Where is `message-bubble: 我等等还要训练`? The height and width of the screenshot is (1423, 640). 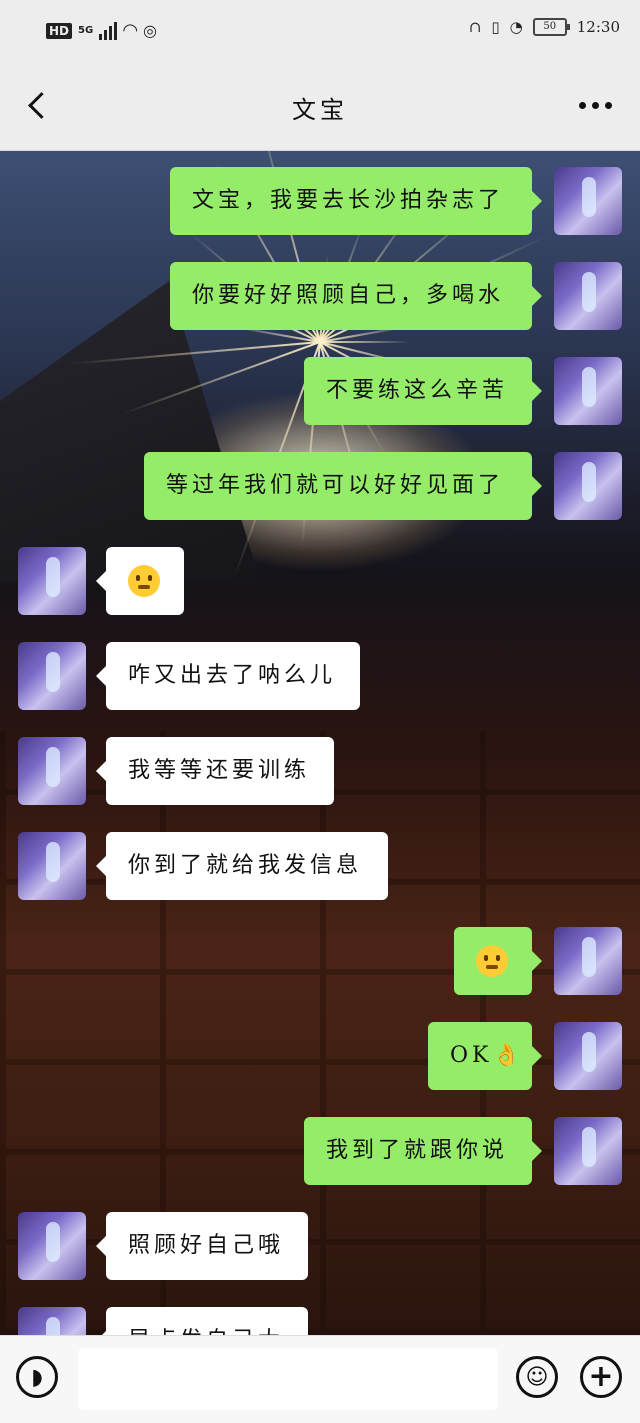
message-bubble: 我等等还要训练 is located at coordinates (215, 771).